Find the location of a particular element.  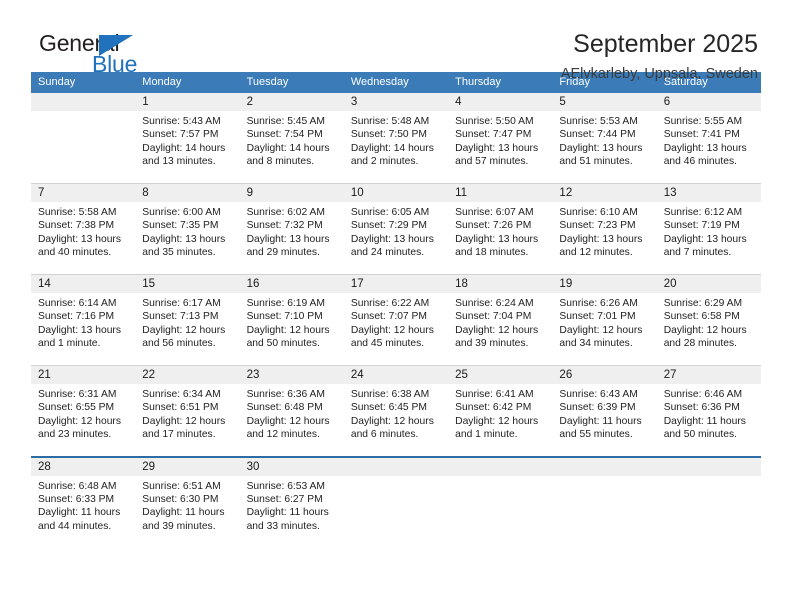

day-number: 5 is located at coordinates (562, 102).